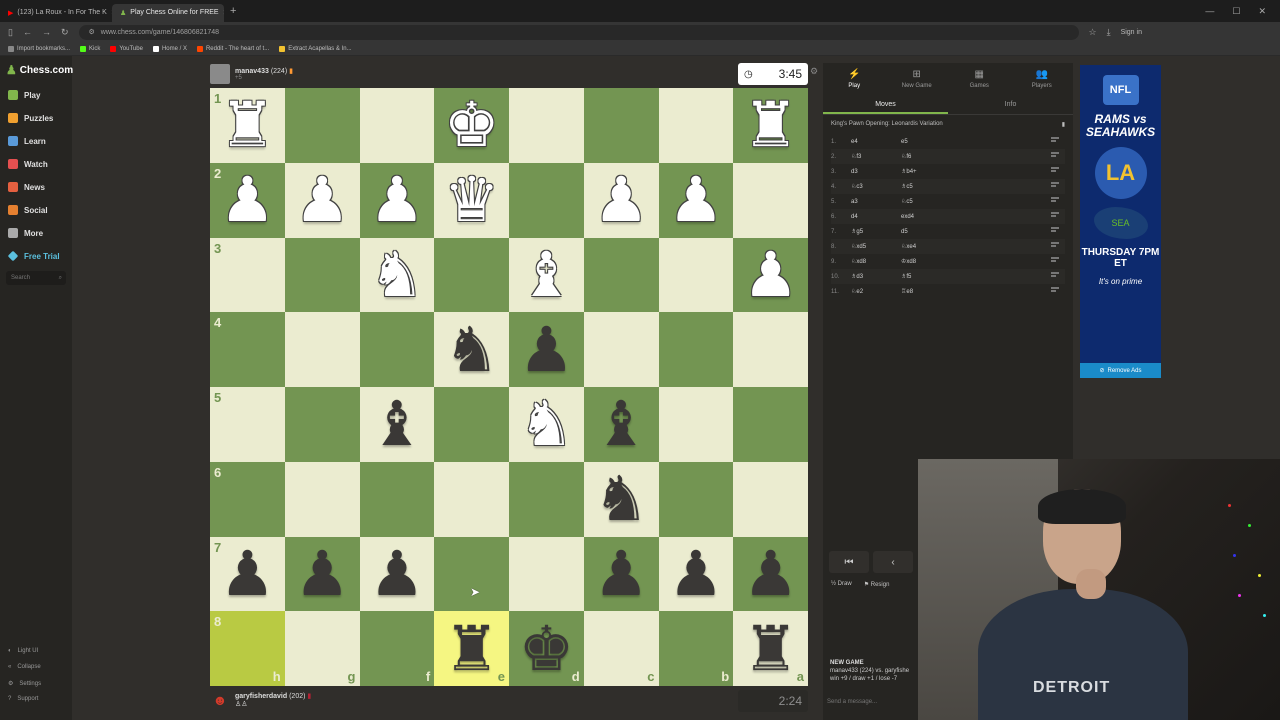 This screenshot has height=720, width=1280. Describe the element at coordinates (23, 651) in the screenshot. I see `light-ui-toggle: ◐ Light UI` at that location.